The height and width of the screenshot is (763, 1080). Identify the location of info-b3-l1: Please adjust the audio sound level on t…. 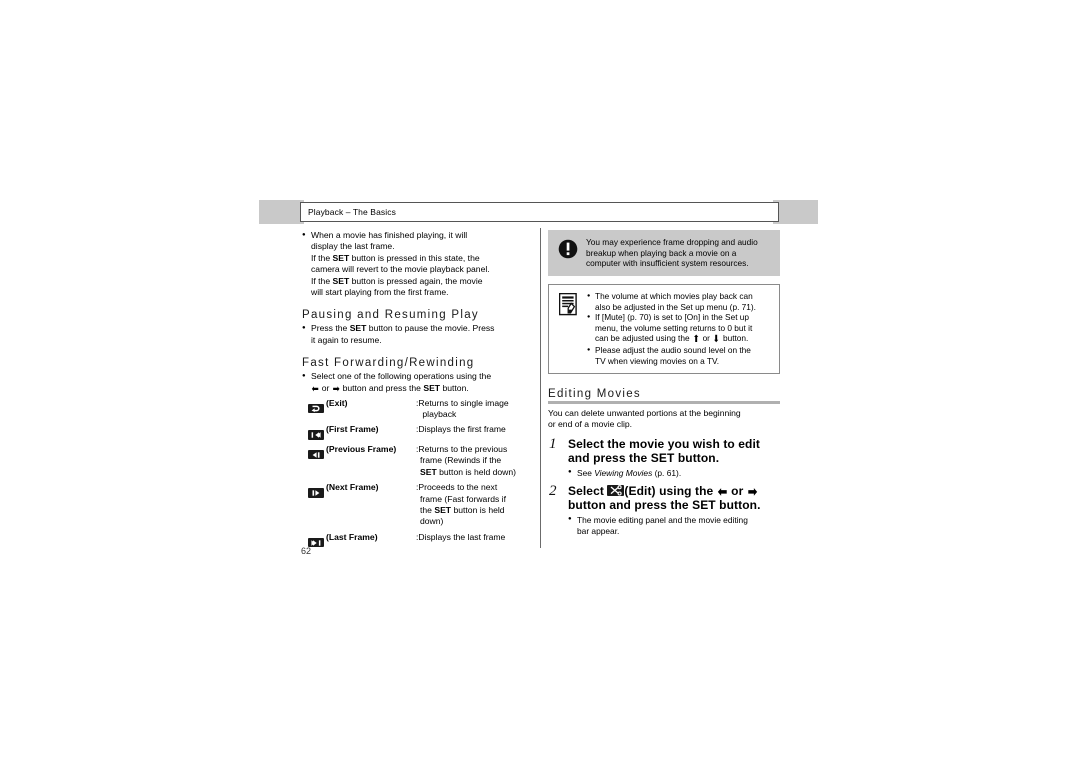
(673, 350).